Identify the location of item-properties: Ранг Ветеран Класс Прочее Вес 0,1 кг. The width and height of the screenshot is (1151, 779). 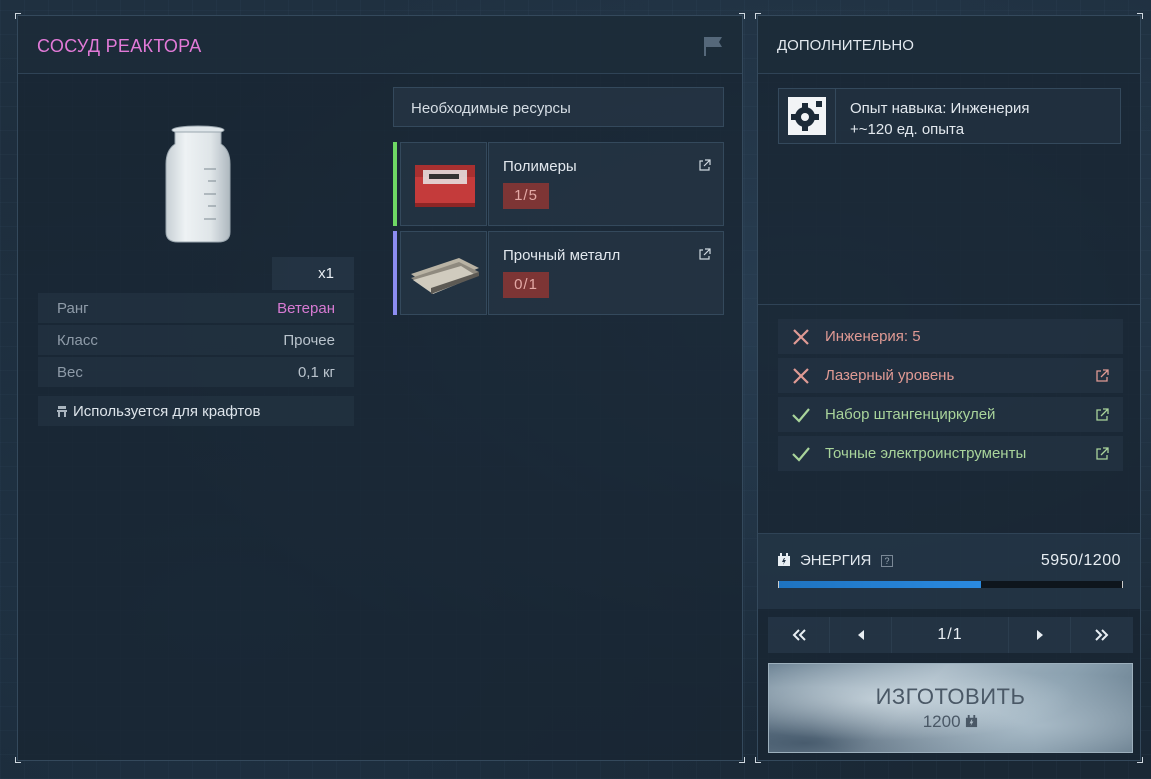
(196, 341).